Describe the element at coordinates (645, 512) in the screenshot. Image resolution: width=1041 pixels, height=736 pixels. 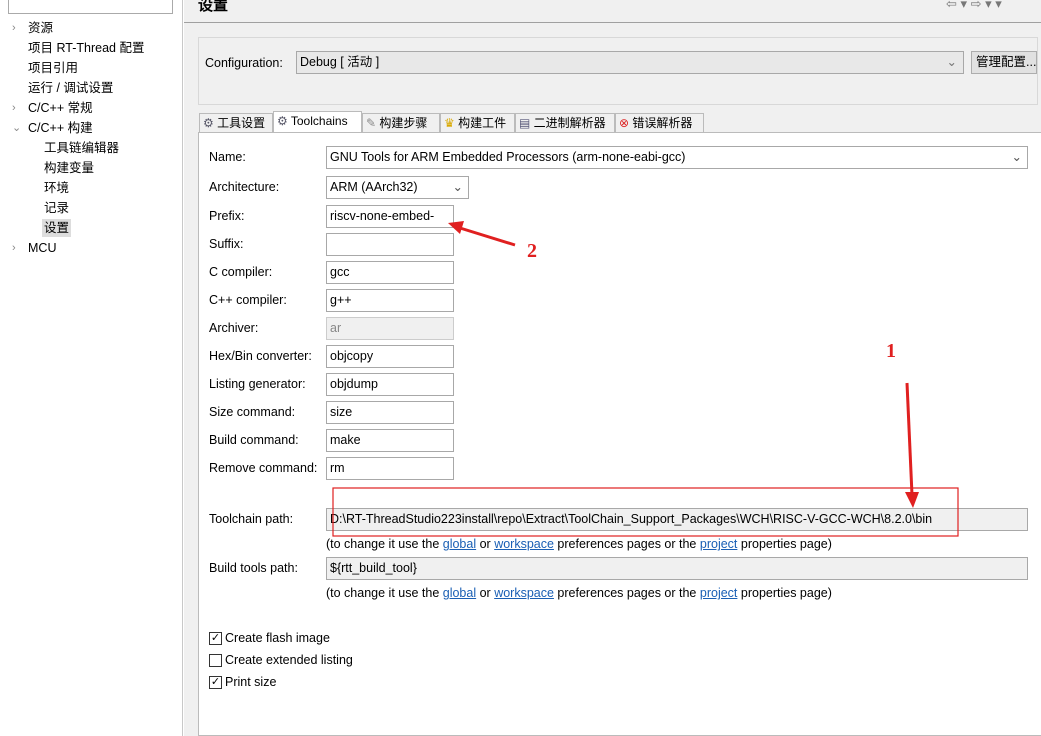
I see `highlight-rectangle` at that location.